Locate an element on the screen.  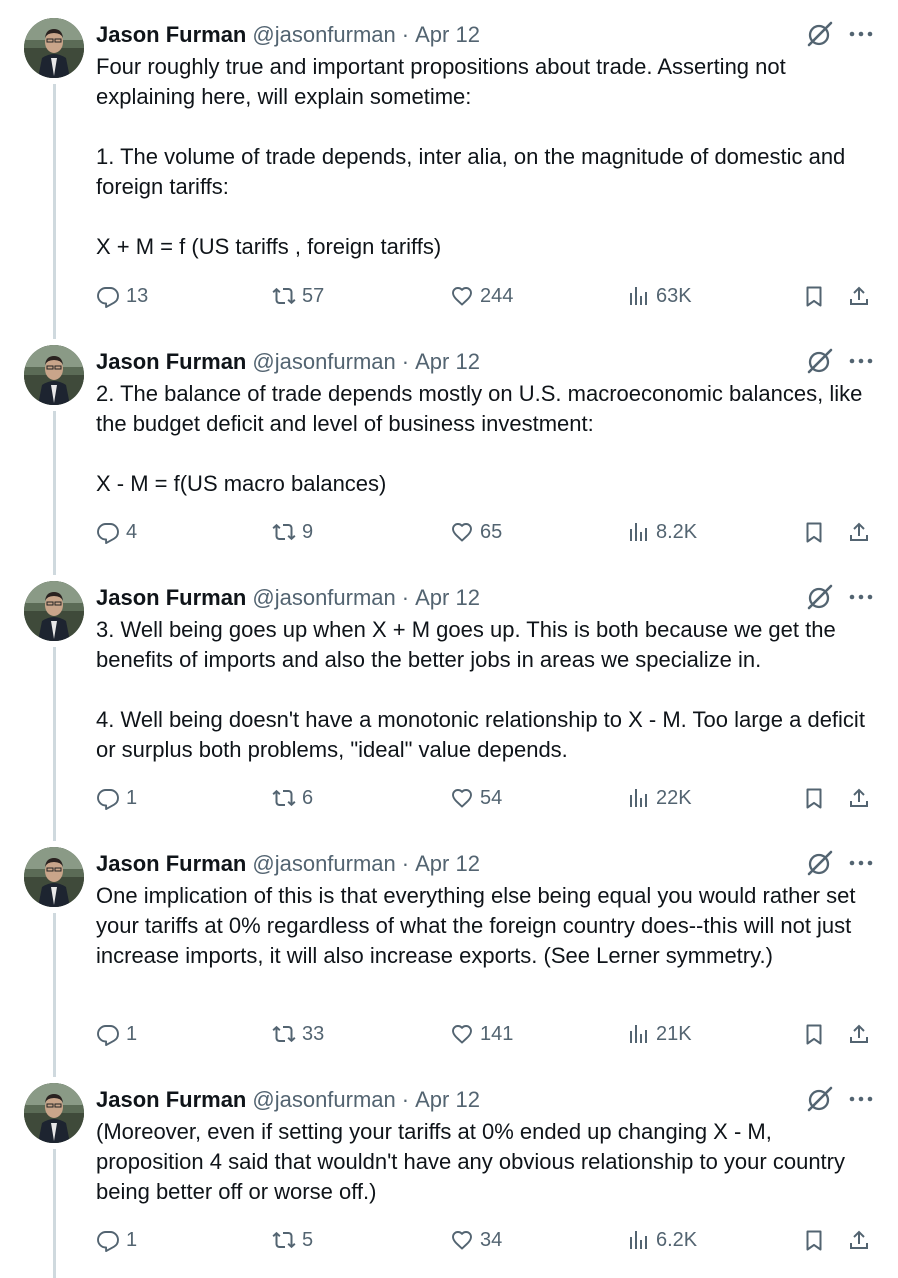
like-button: 141 is located at coordinates (481, 1034).